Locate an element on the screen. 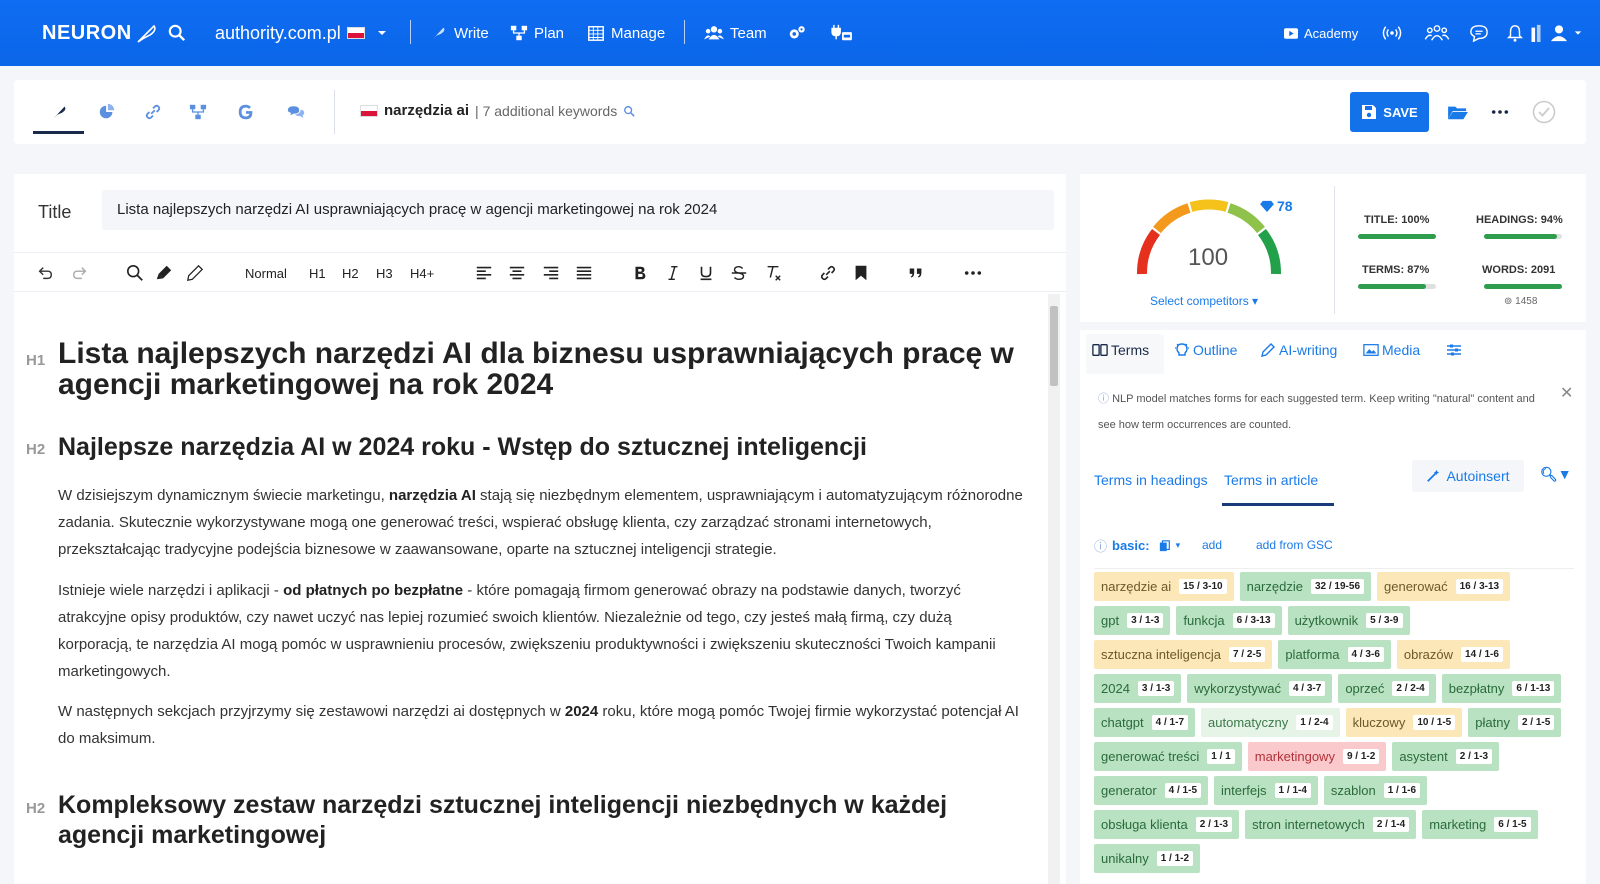 The height and width of the screenshot is (884, 1600). settings-sliders-icon is located at coordinates (1454, 350).